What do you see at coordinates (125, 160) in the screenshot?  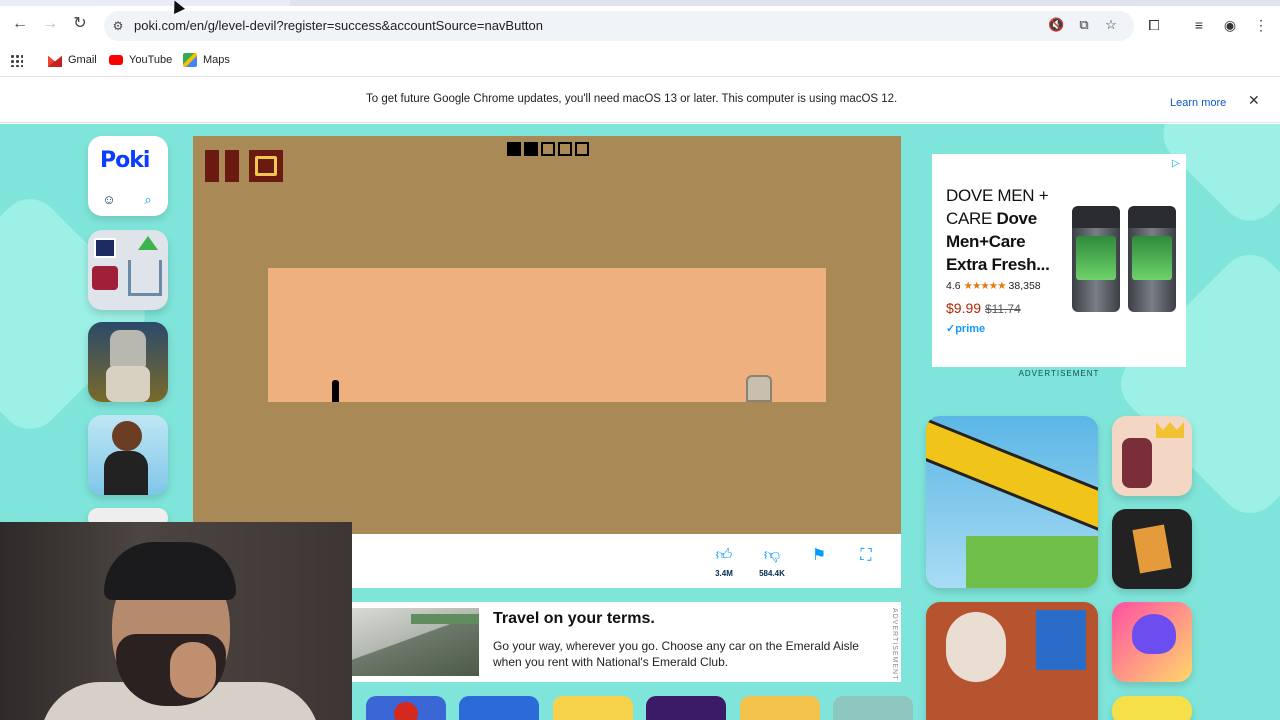 I see `poki-logo: Poki` at bounding box center [125, 160].